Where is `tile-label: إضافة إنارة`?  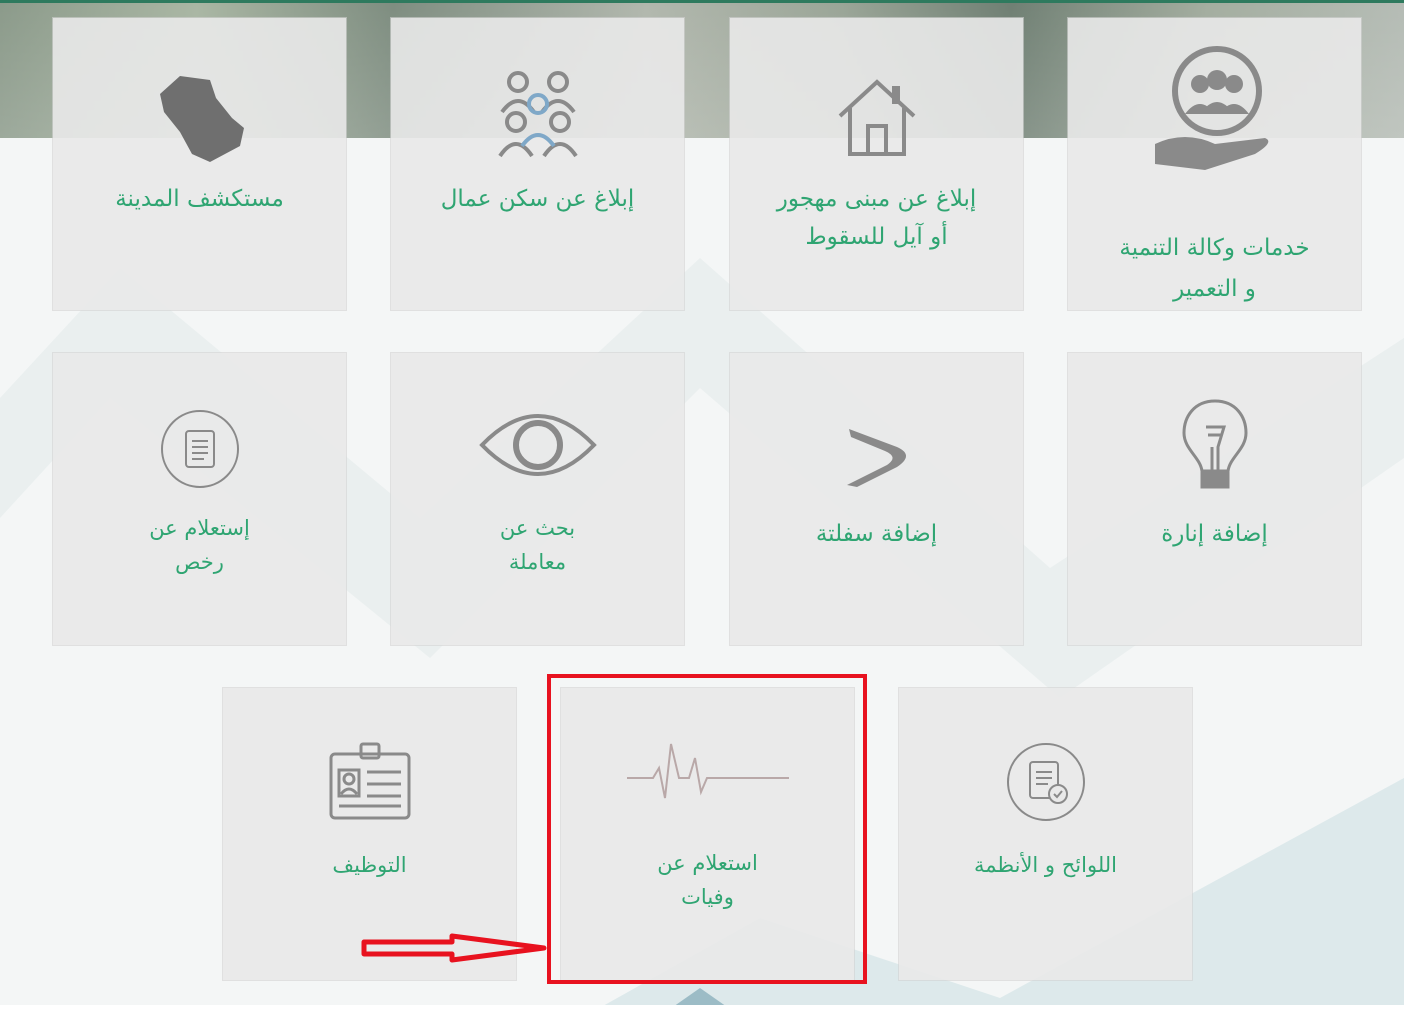 tile-label: إضافة إنارة is located at coordinates (1214, 534).